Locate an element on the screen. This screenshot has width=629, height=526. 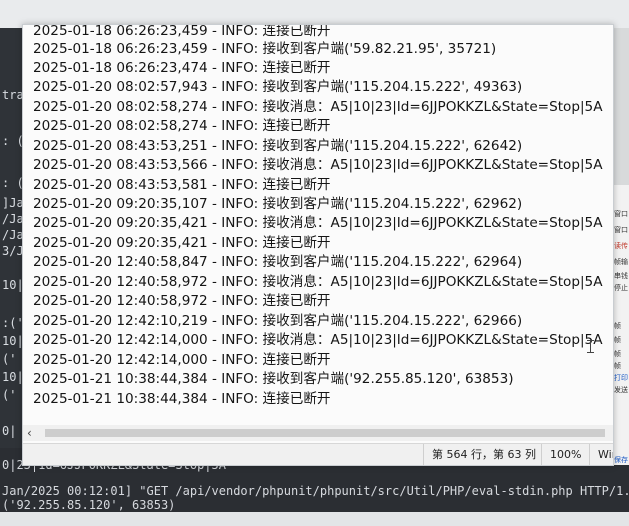
log-line: 2025-01-20 12:42:14,000 - INFO: 连接已断开 is located at coordinates (182, 360).